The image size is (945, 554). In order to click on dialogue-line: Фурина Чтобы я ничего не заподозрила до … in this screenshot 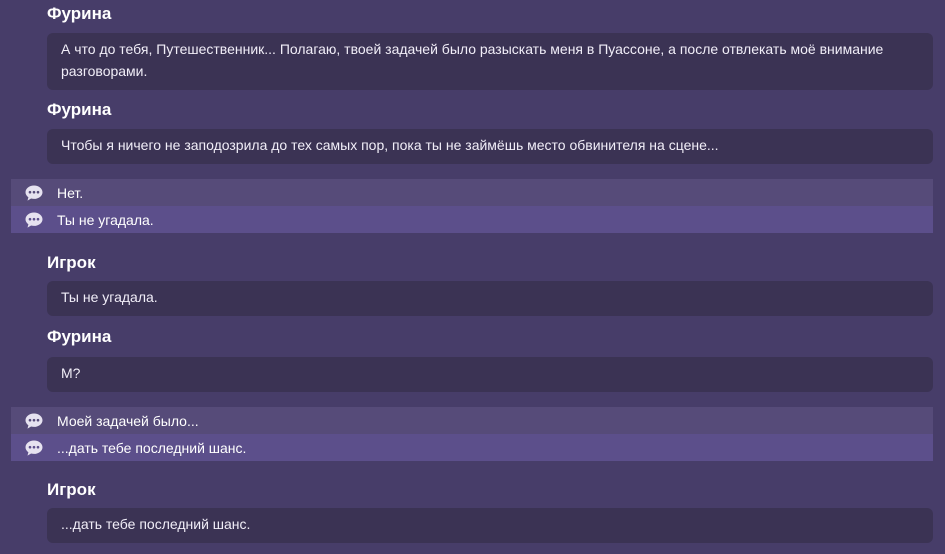, I will do `click(490, 133)`.